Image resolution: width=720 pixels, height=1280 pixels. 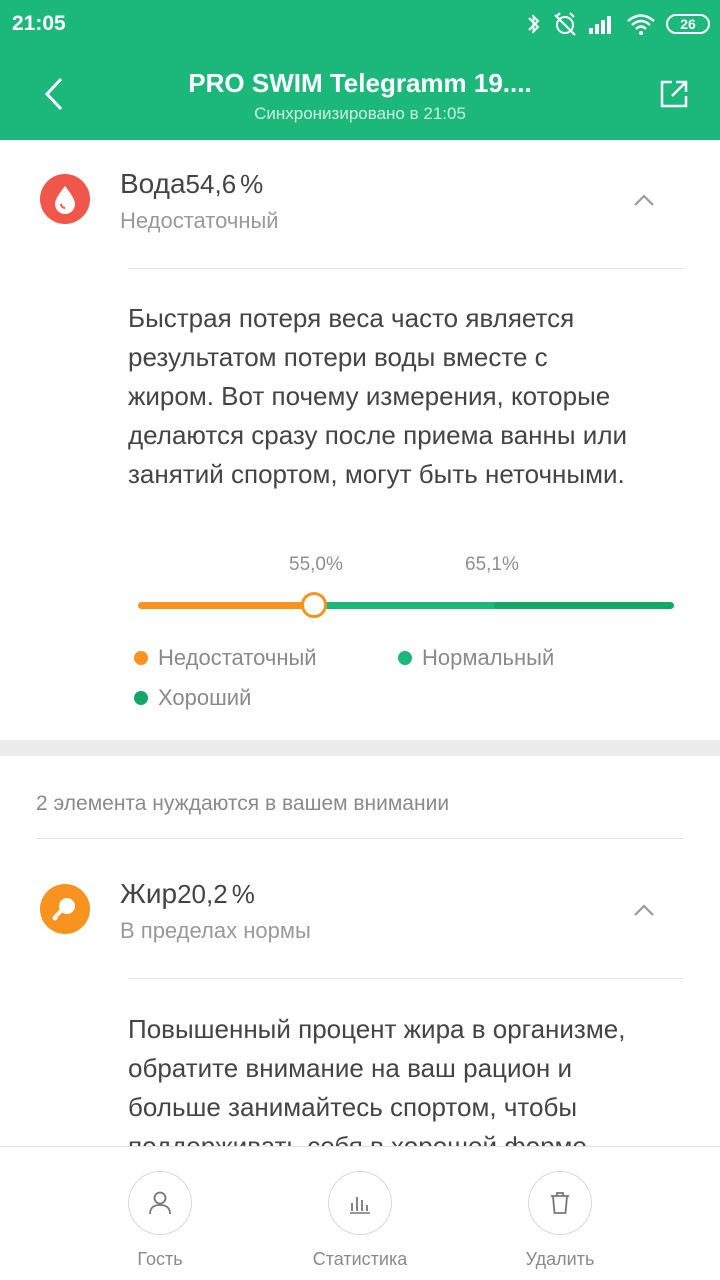 I want to click on guest-icon-circle, so click(x=160, y=1203).